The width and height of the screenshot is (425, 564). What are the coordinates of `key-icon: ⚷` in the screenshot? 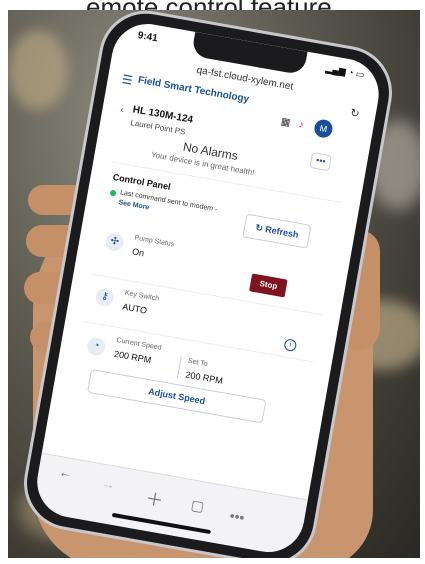 It's located at (105, 297).